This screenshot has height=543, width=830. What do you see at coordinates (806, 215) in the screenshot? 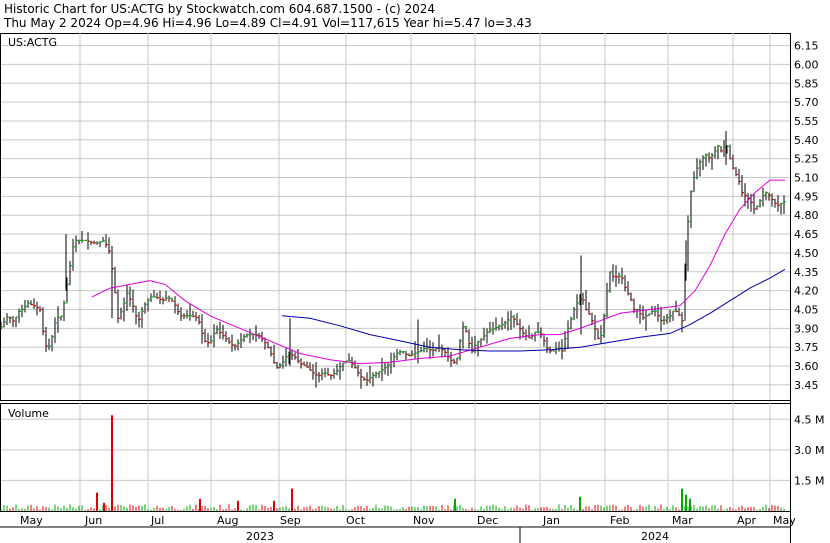
I see `price-tick-label: 4.80` at bounding box center [806, 215].